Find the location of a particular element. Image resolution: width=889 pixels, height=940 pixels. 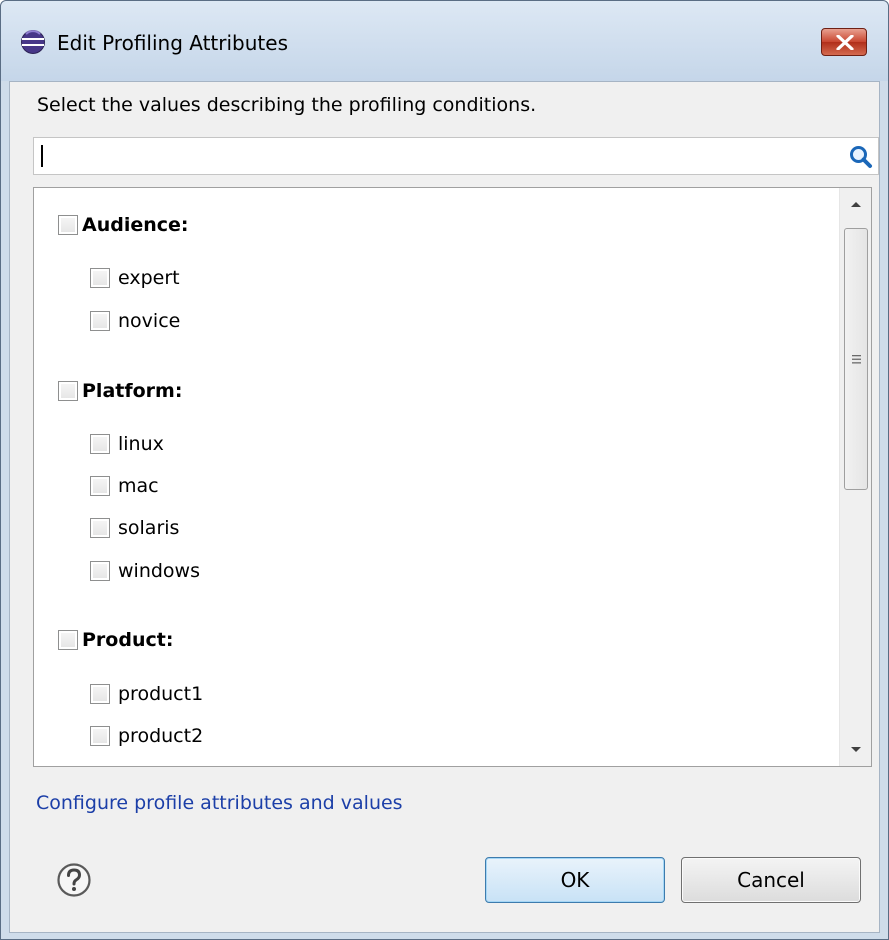

tree-item-windows: windows is located at coordinates (145, 571).